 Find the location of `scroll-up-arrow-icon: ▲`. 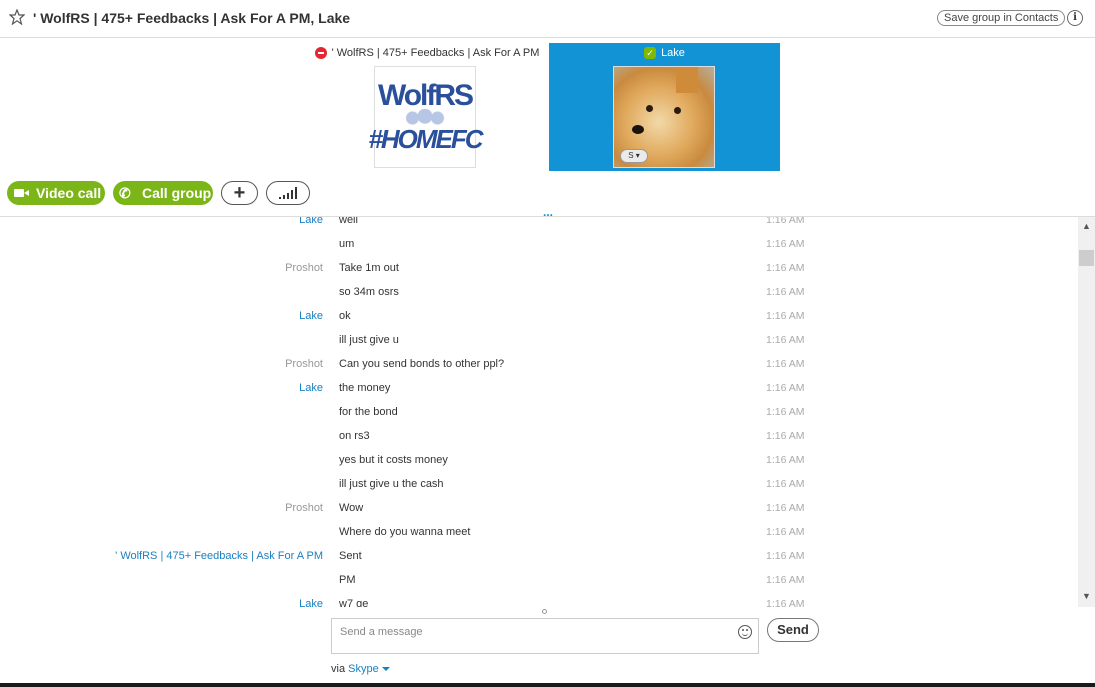

scroll-up-arrow-icon: ▲ is located at coordinates (1086, 228).